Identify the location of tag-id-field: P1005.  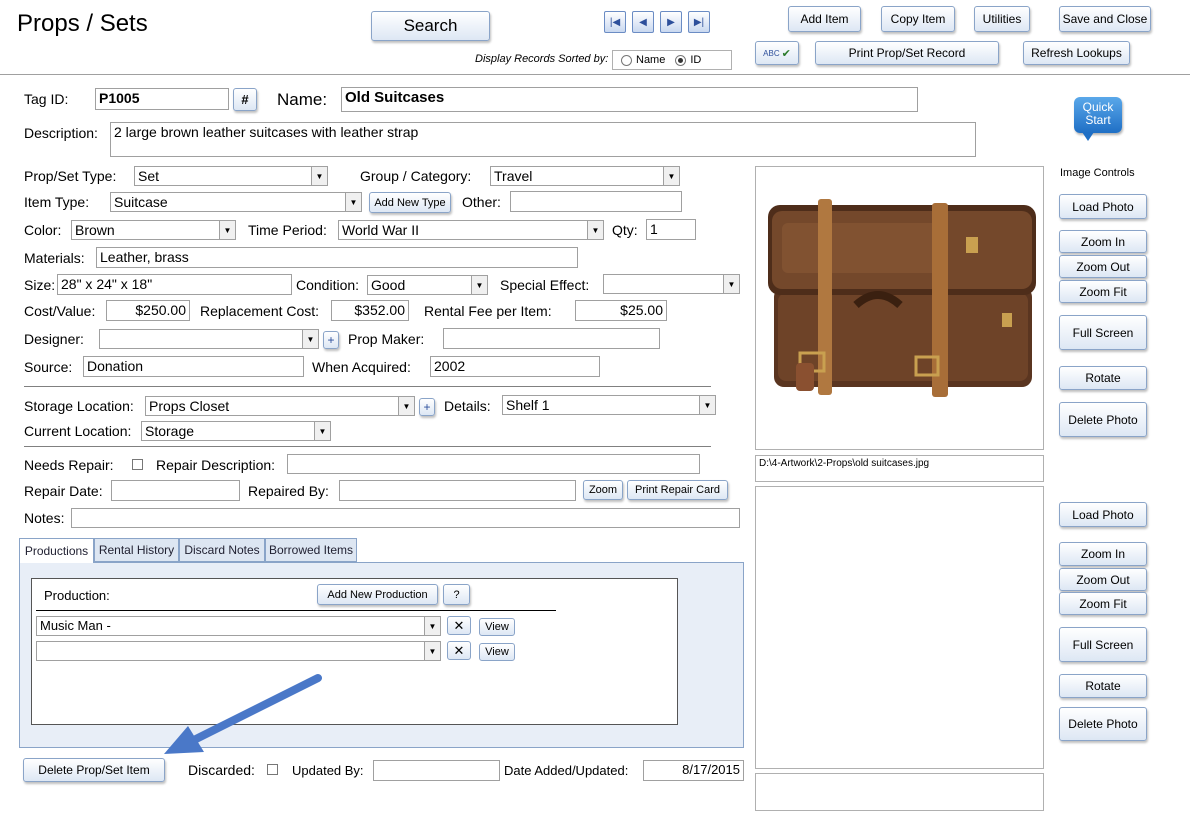
(162, 99).